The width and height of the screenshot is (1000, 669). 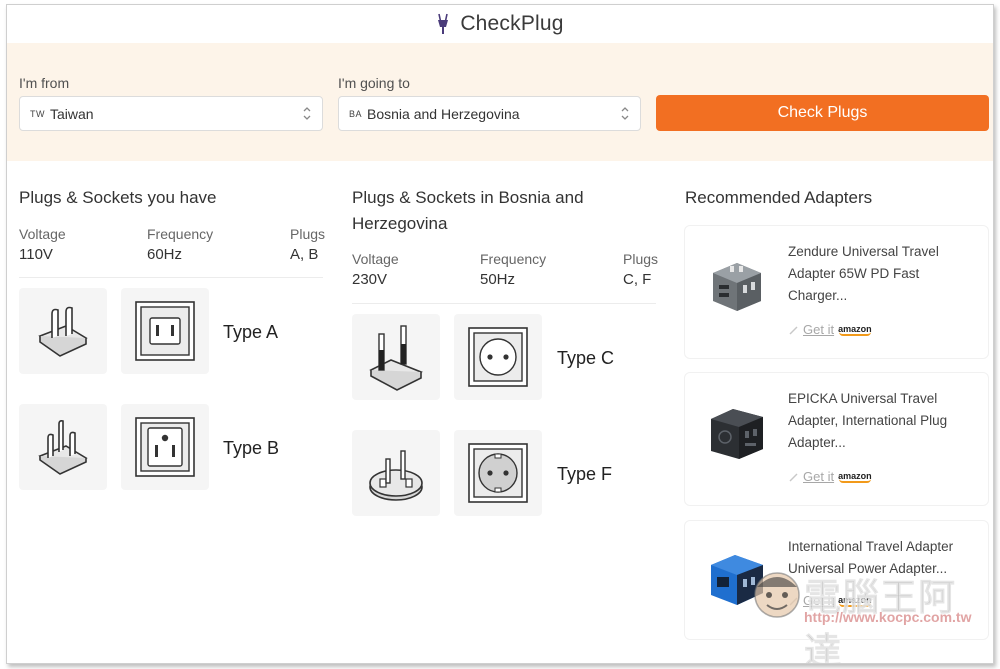 I want to click on type-b-socket-icon, so click(x=165, y=447).